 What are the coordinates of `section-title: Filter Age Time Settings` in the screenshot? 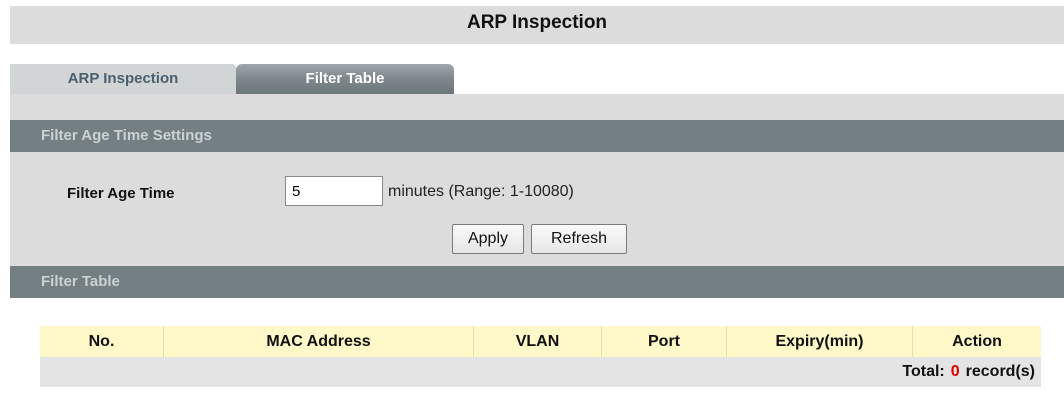 It's located at (126, 135).